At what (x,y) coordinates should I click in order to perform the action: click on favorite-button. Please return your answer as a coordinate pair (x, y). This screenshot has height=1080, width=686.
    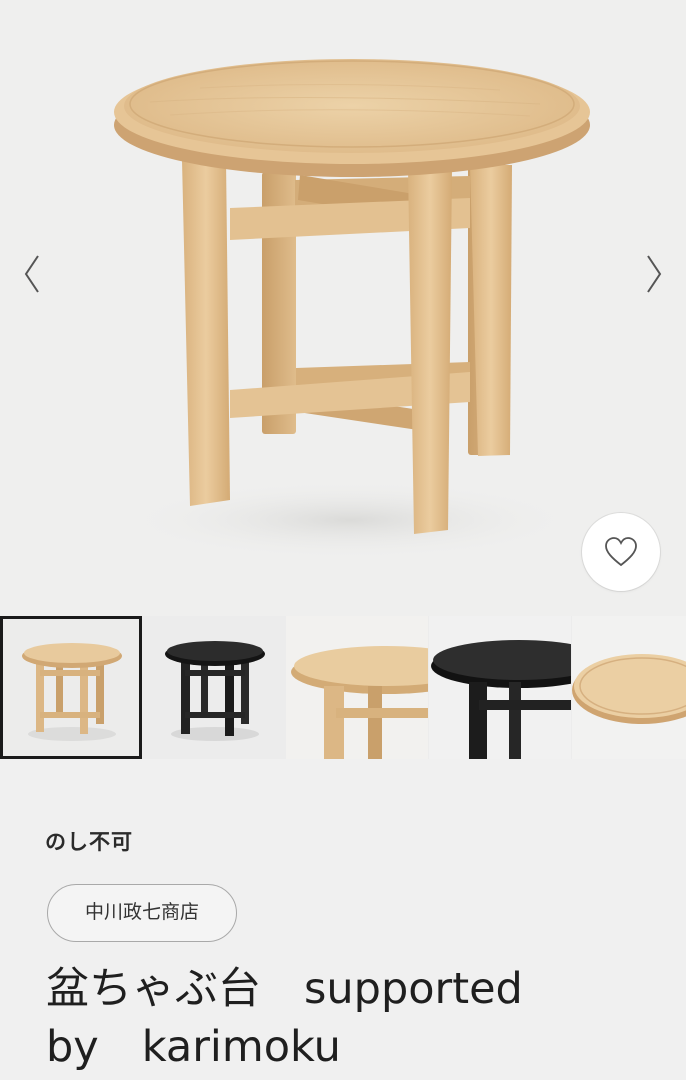
    Looking at the image, I should click on (621, 552).